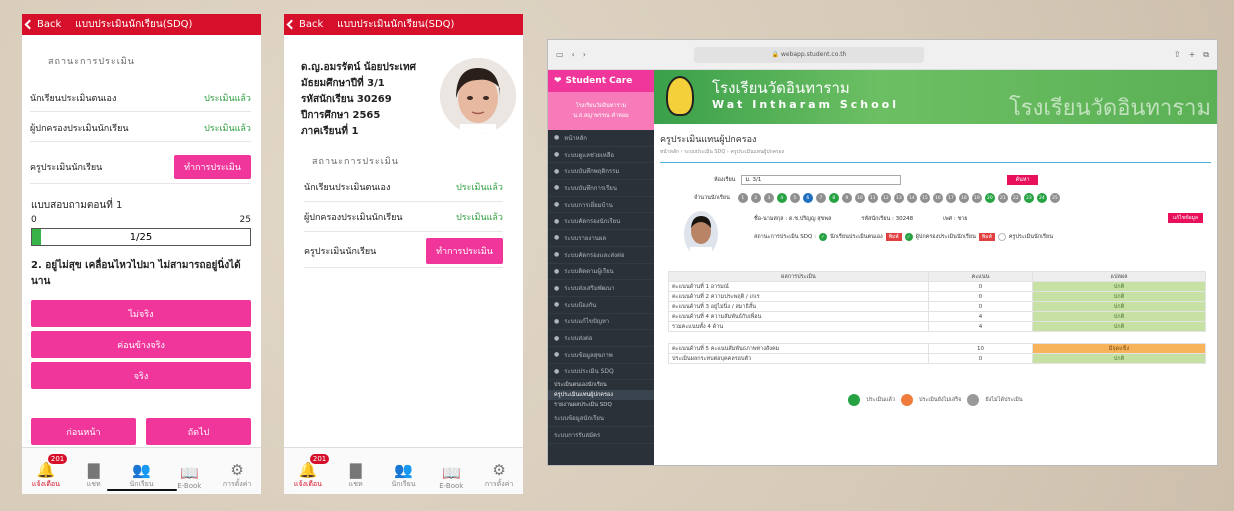 Image resolution: width=1234 pixels, height=511 pixels. Describe the element at coordinates (854, 400) in the screenshot. I see `legend-done-icon` at that location.